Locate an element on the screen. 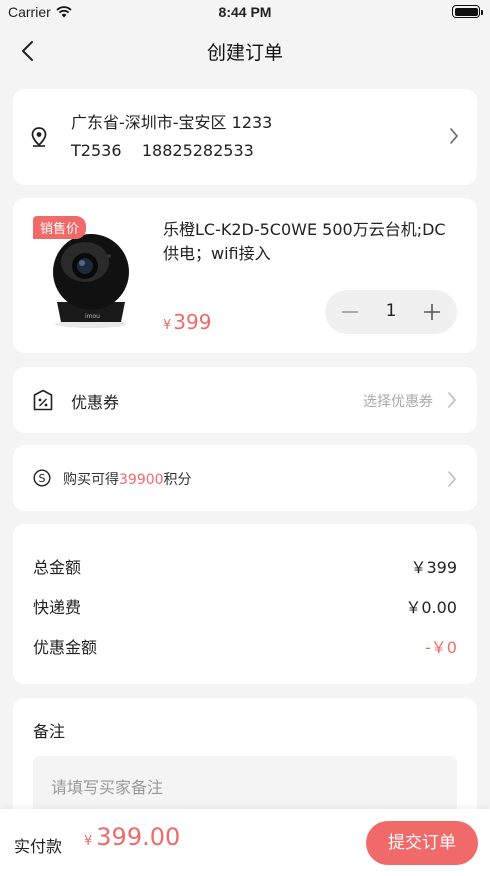  status-bar: Carrier 8:44 PM is located at coordinates (245, 13).